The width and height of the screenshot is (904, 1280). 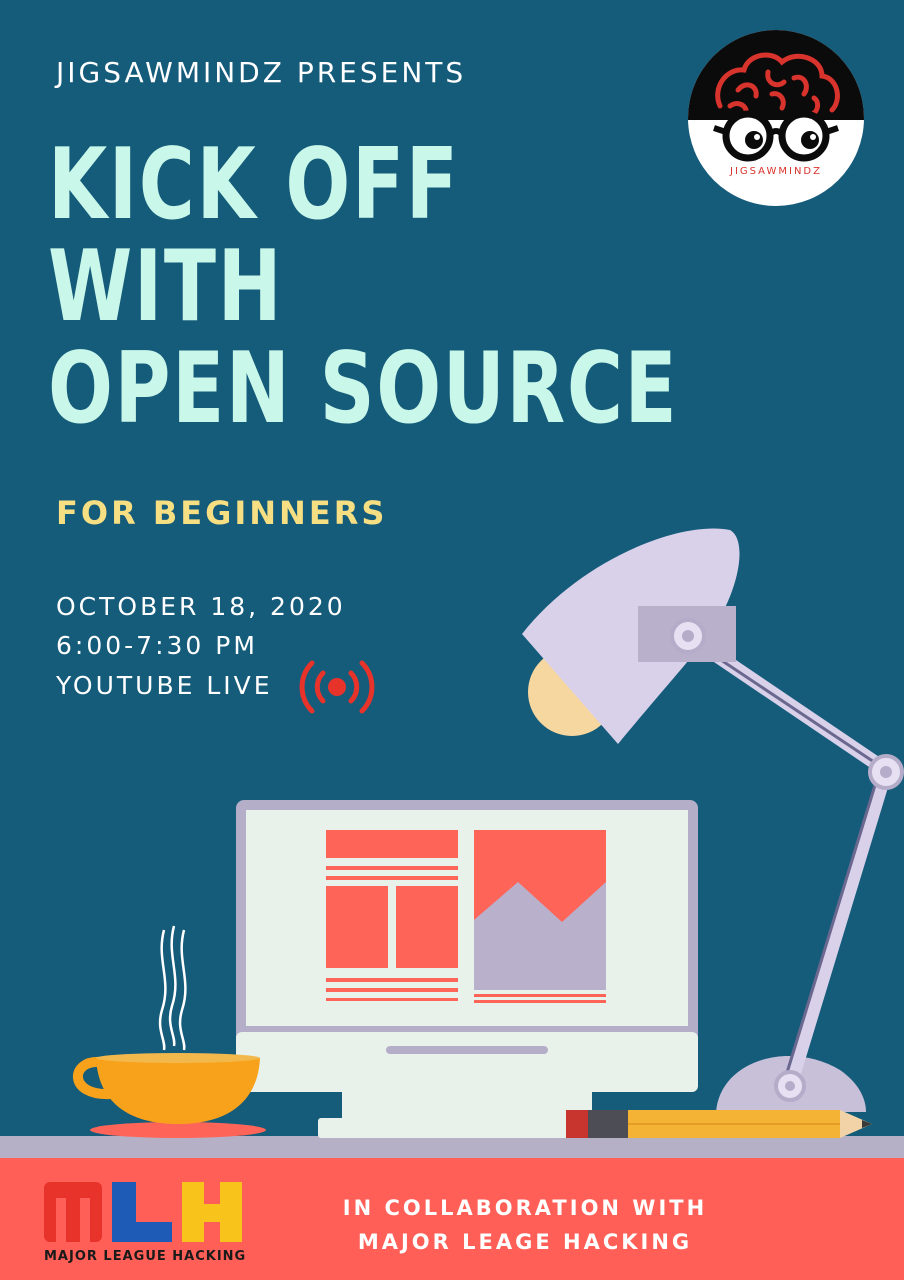 What do you see at coordinates (467, 1105) in the screenshot?
I see `monitor-stand` at bounding box center [467, 1105].